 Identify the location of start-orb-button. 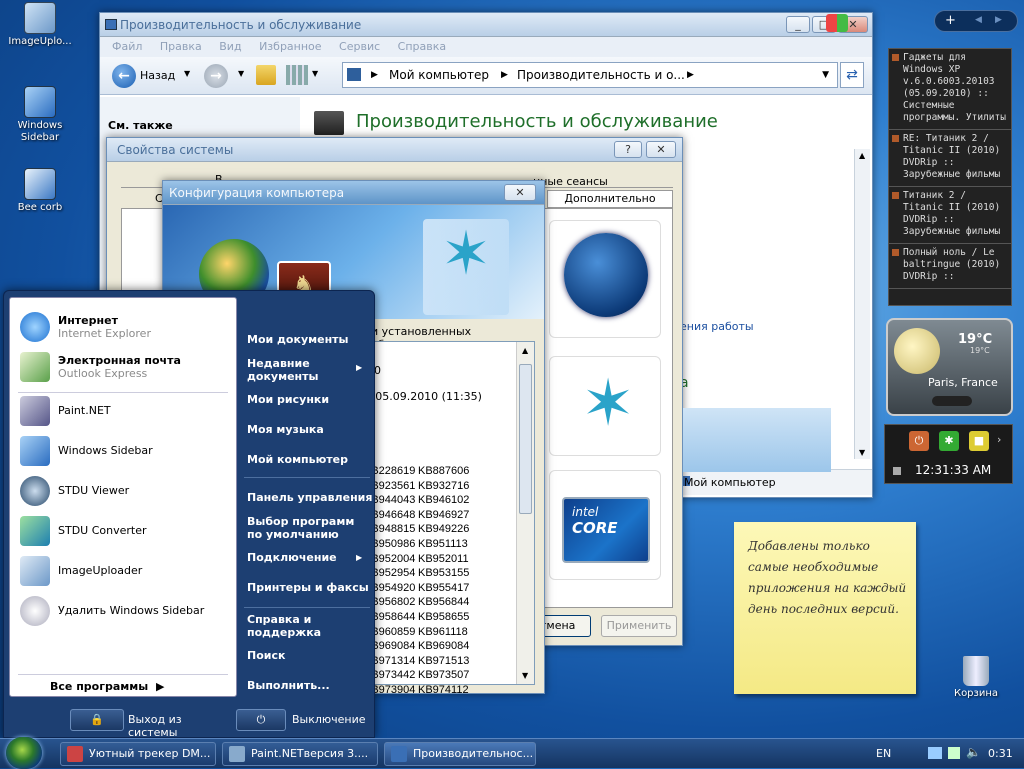
(24, 753).